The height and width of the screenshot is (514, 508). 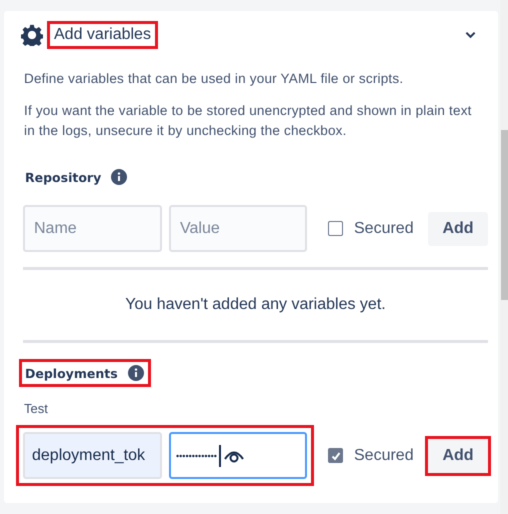 I want to click on section-label: Repository, so click(x=63, y=177).